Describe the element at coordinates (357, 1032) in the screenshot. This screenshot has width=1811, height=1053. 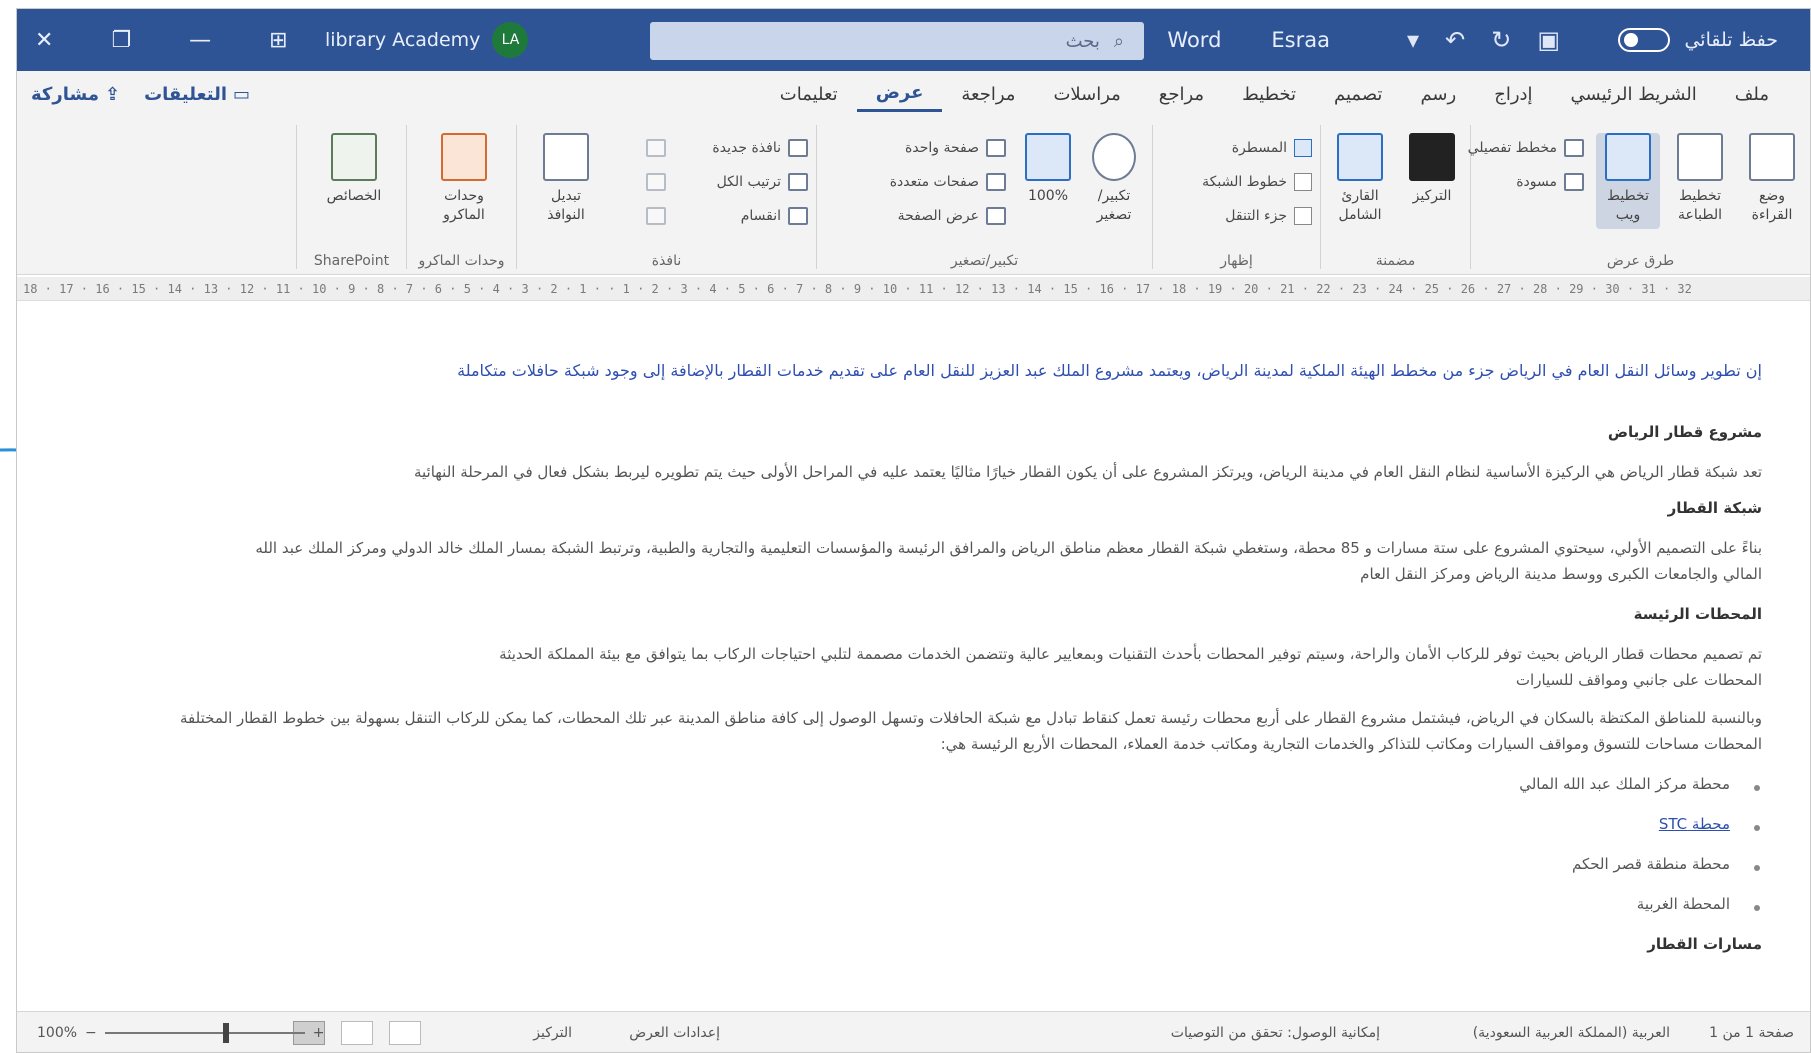
I see `print-layout-view-icon` at that location.